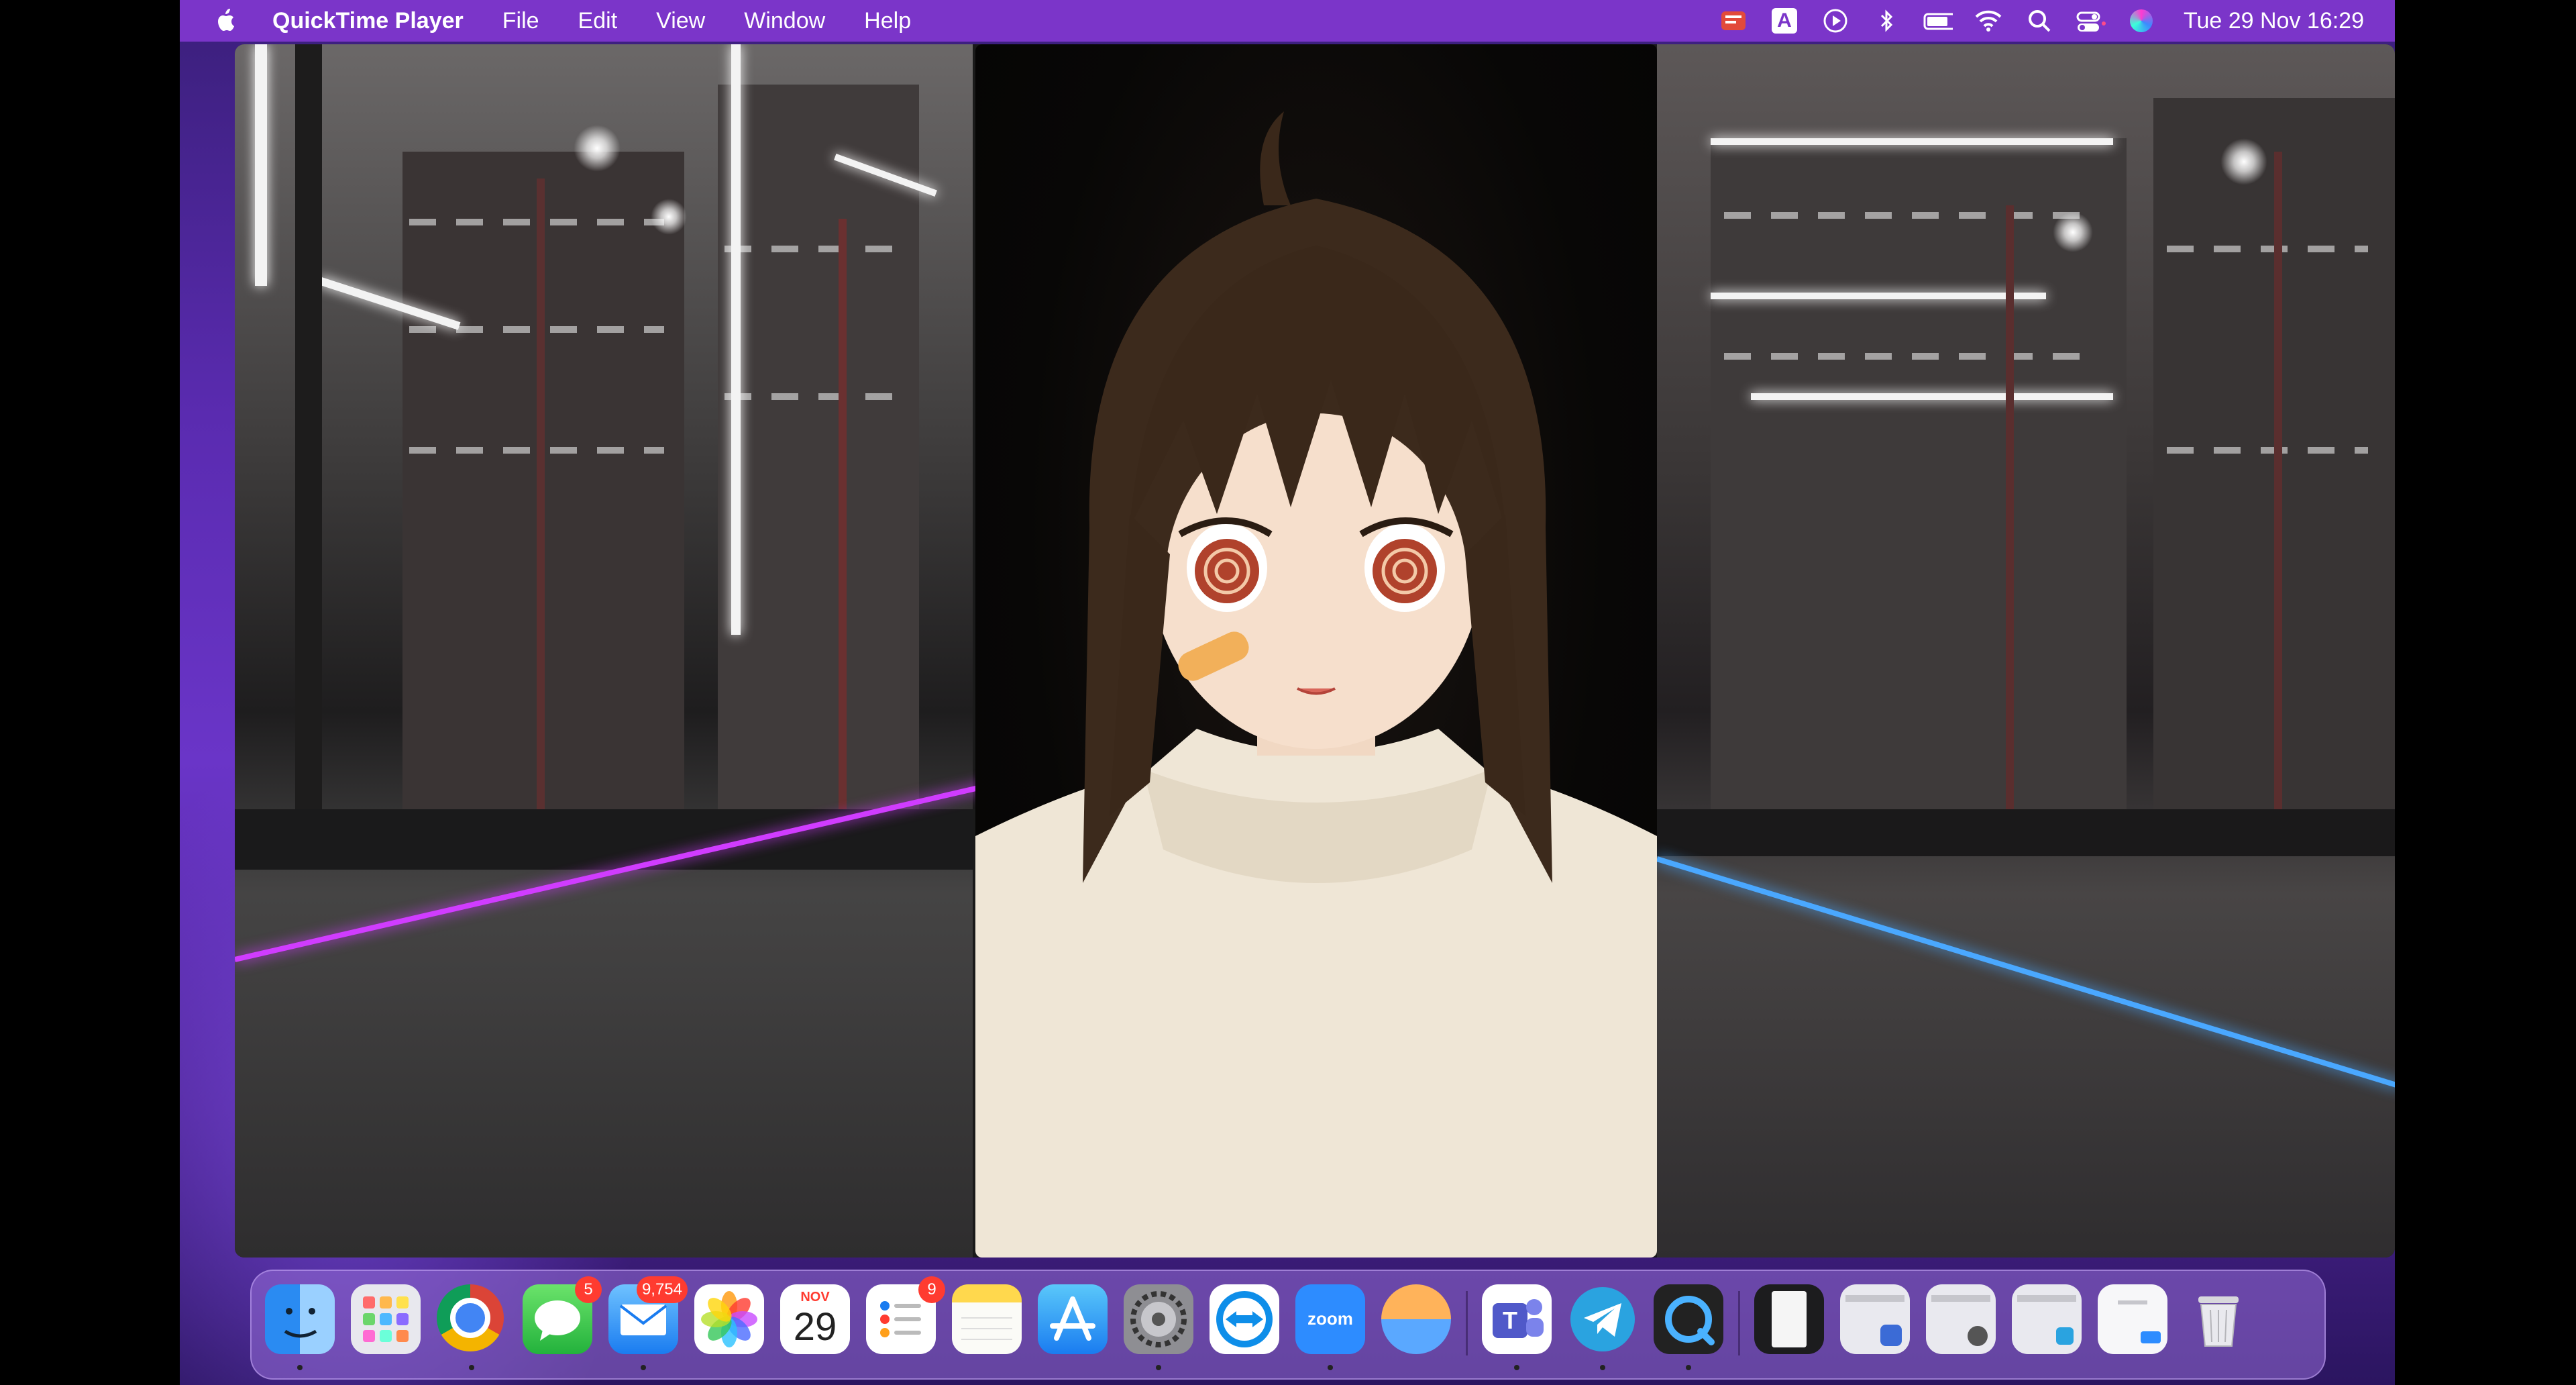 This screenshot has height=1385, width=2576. I want to click on pdf-expert-icon, so click(1733, 20).